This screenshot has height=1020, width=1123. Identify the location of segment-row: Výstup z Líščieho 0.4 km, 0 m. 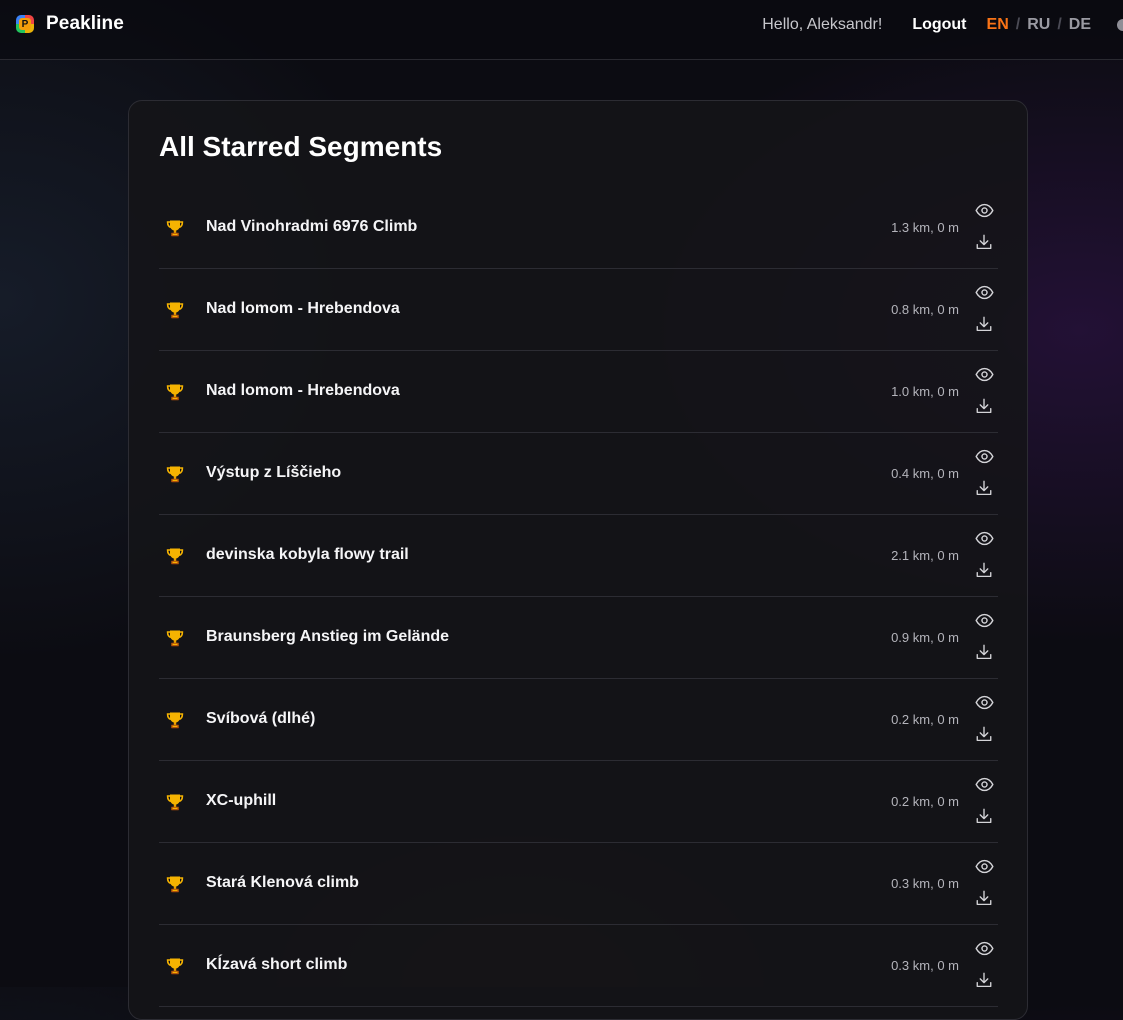
(578, 474).